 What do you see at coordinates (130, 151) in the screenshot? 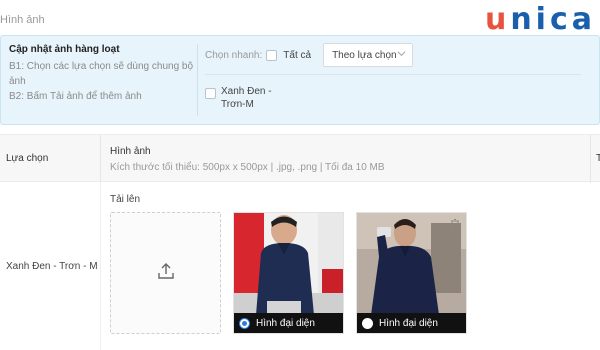
I see `column-header-image: Hình ảnh` at bounding box center [130, 151].